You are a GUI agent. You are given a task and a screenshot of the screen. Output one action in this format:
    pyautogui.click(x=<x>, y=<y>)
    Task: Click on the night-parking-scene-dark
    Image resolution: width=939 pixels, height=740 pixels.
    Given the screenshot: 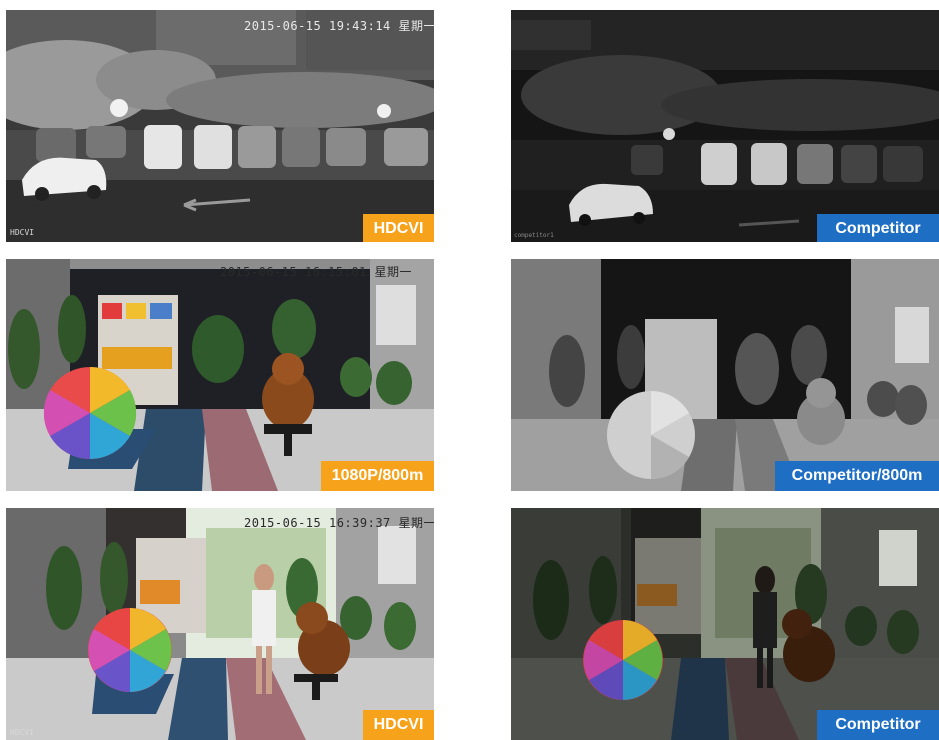 What is the action you would take?
    pyautogui.click(x=725, y=126)
    